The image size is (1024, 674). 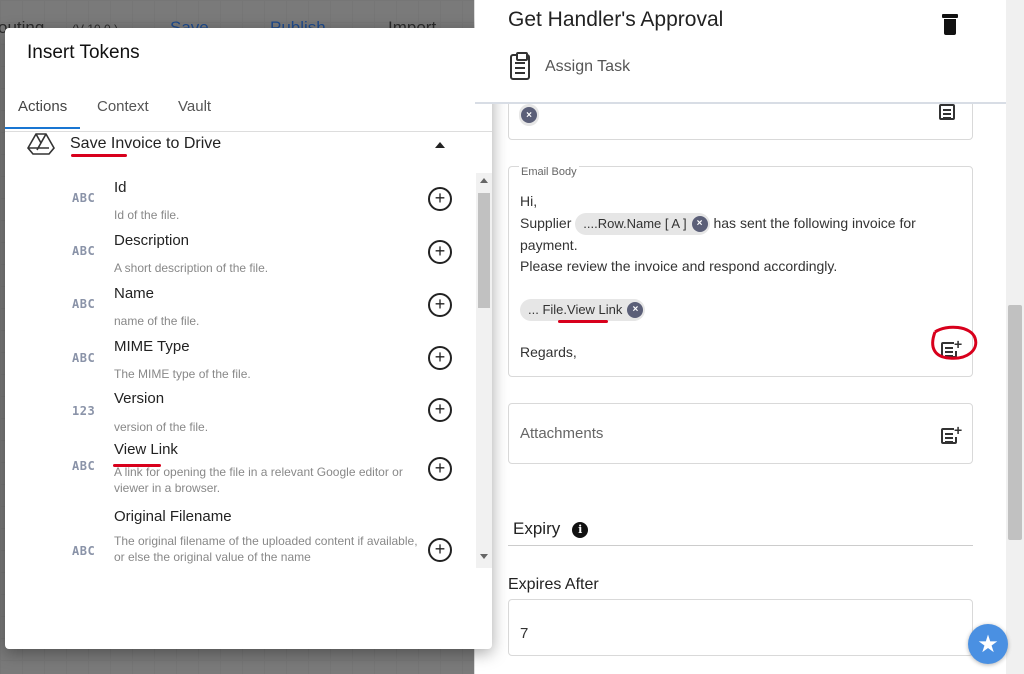 What do you see at coordinates (537, 528) in the screenshot?
I see `expiry-title: Expiry` at bounding box center [537, 528].